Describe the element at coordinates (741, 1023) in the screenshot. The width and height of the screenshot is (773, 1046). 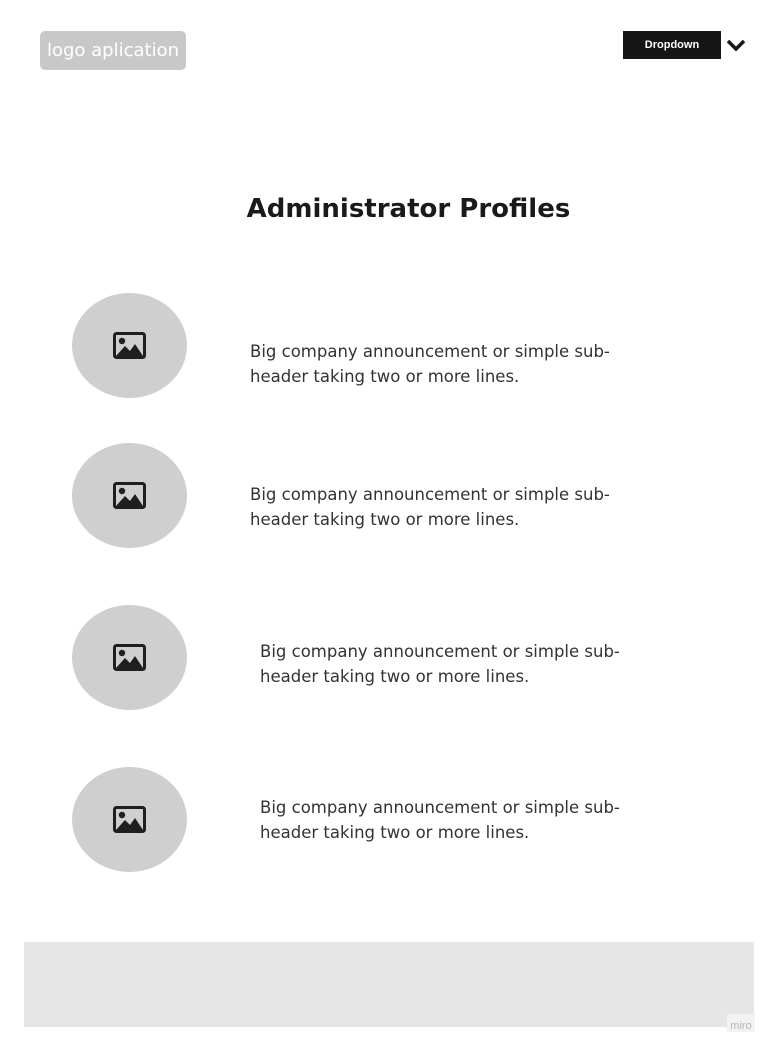
I see `brand-watermark: miro` at that location.